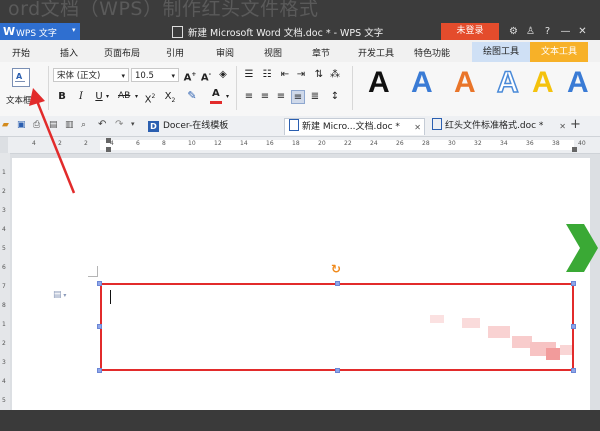  Describe the element at coordinates (52, 141) in the screenshot. I see `annotation-arrow` at that location.